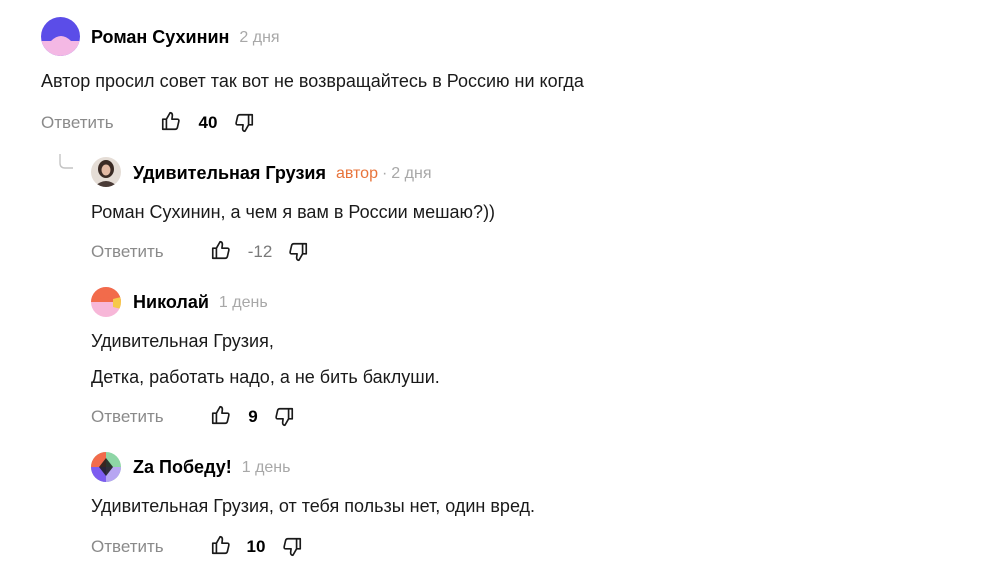  I want to click on rating-score: 40, so click(208, 122).